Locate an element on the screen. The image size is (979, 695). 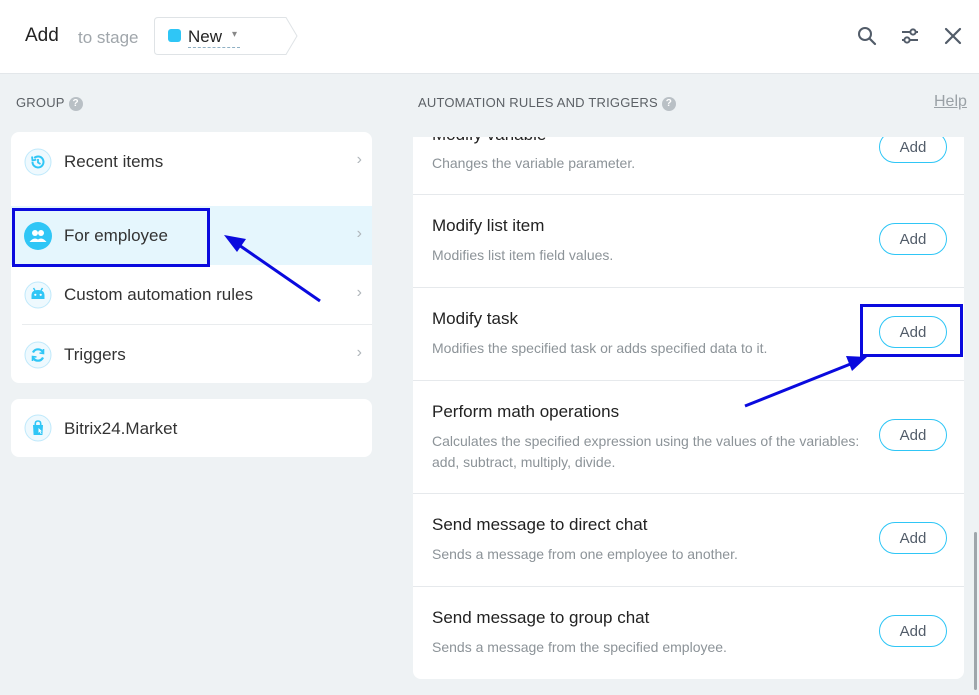
arrow-to-employee is located at coordinates (278, 272).